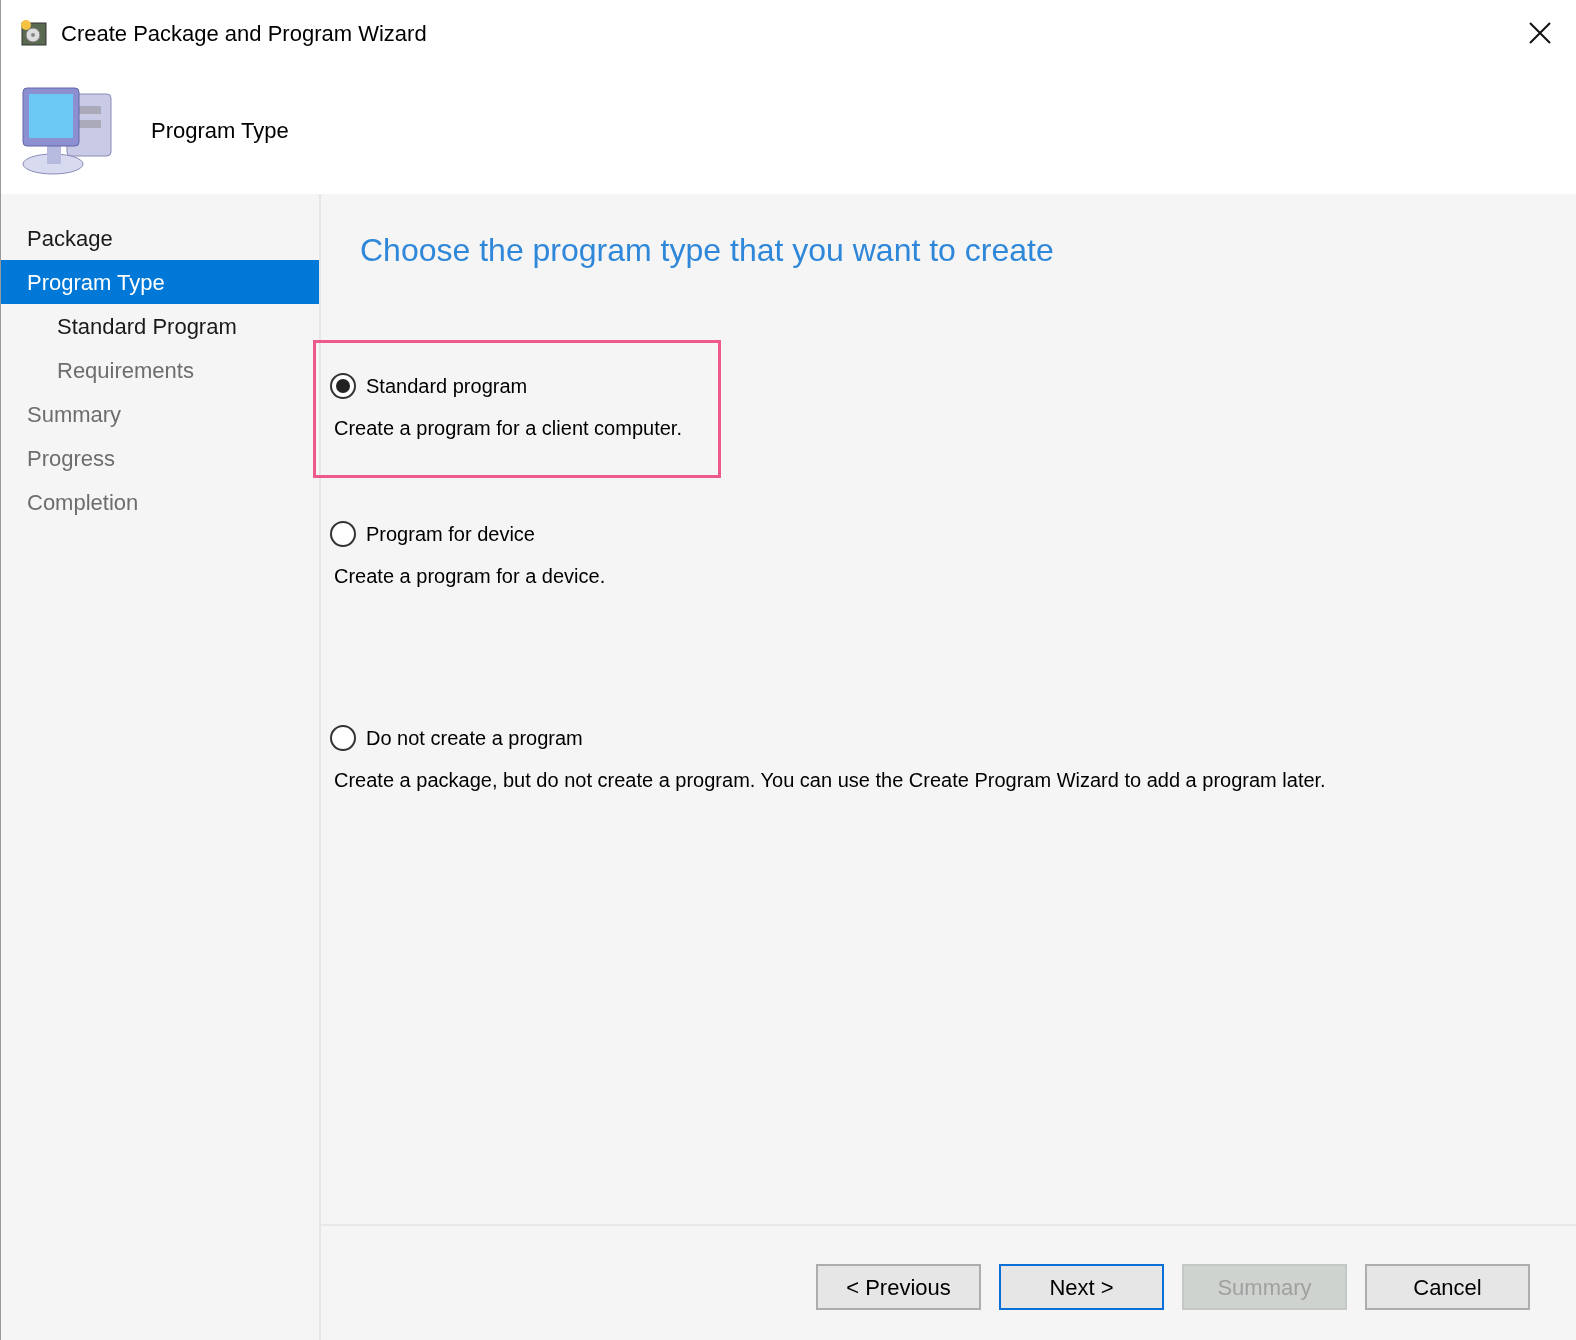  I want to click on sidebar-item: Program Type, so click(160, 282).